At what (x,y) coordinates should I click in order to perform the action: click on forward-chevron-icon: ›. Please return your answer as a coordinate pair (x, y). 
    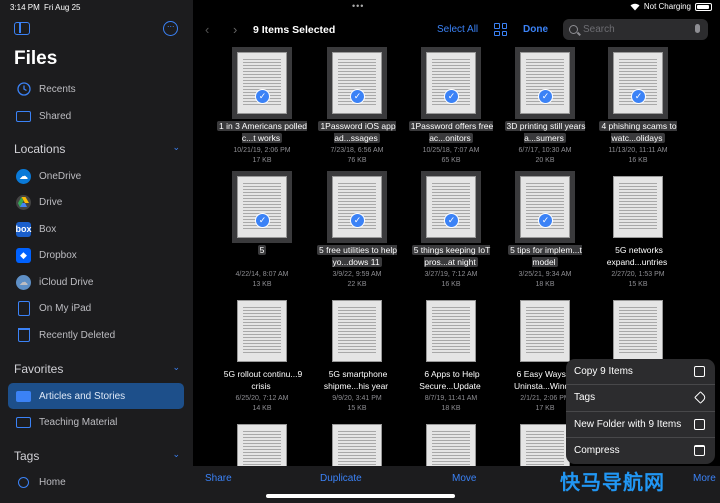
    Looking at the image, I should click on (235, 29).